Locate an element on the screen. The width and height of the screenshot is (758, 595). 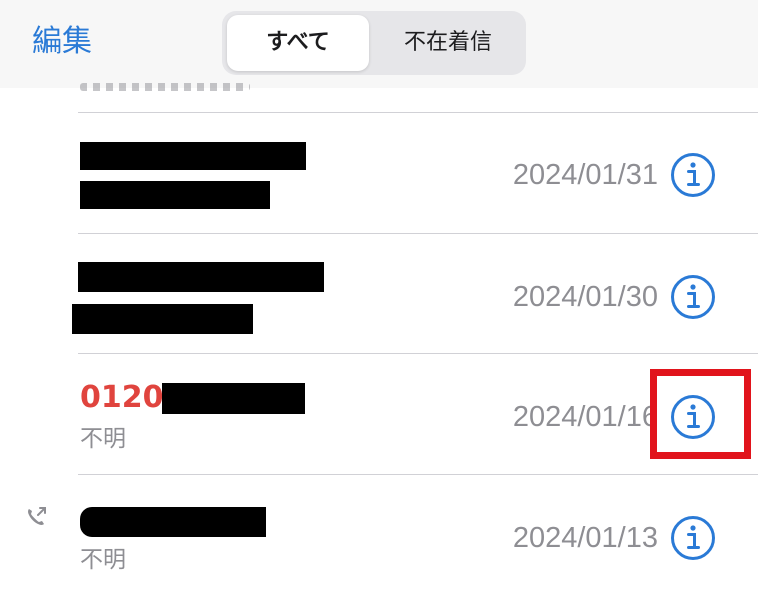
highlight-box is located at coordinates (700, 414).